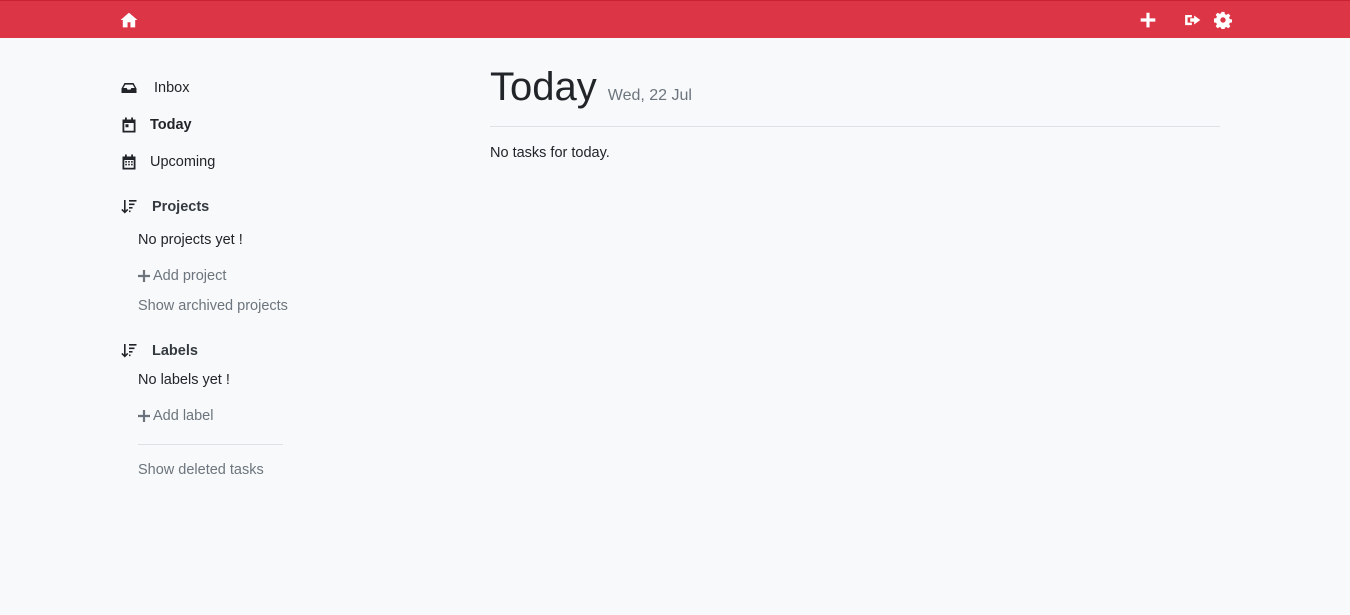  Describe the element at coordinates (175, 351) in the screenshot. I see `labels-title: Labels` at that location.